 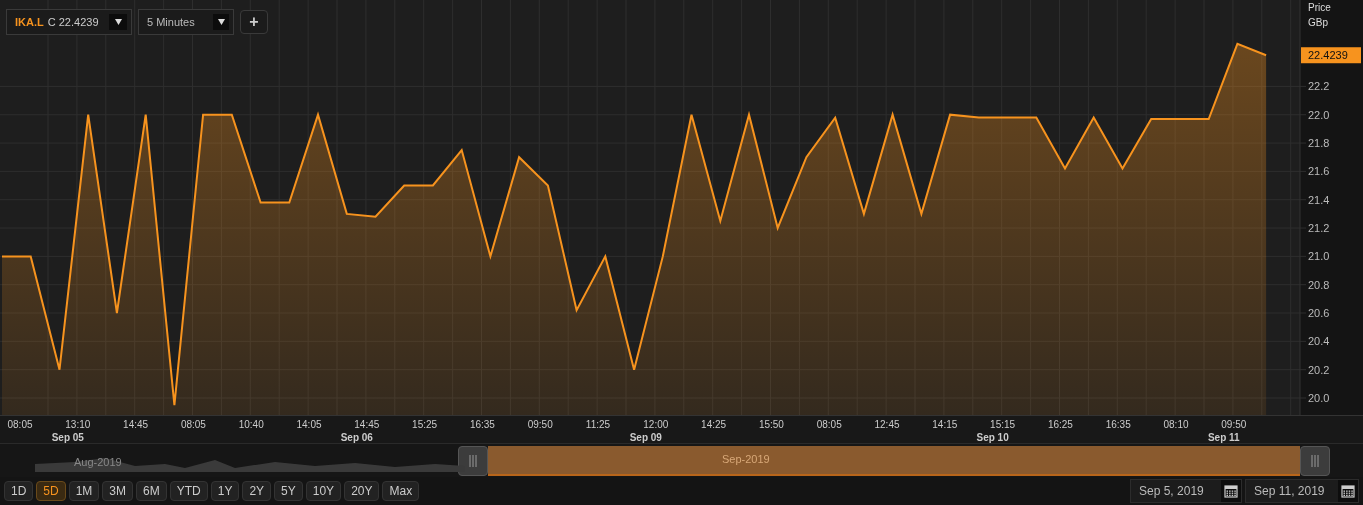 What do you see at coordinates (598, 424) in the screenshot?
I see `x-axis-label: 11:25` at bounding box center [598, 424].